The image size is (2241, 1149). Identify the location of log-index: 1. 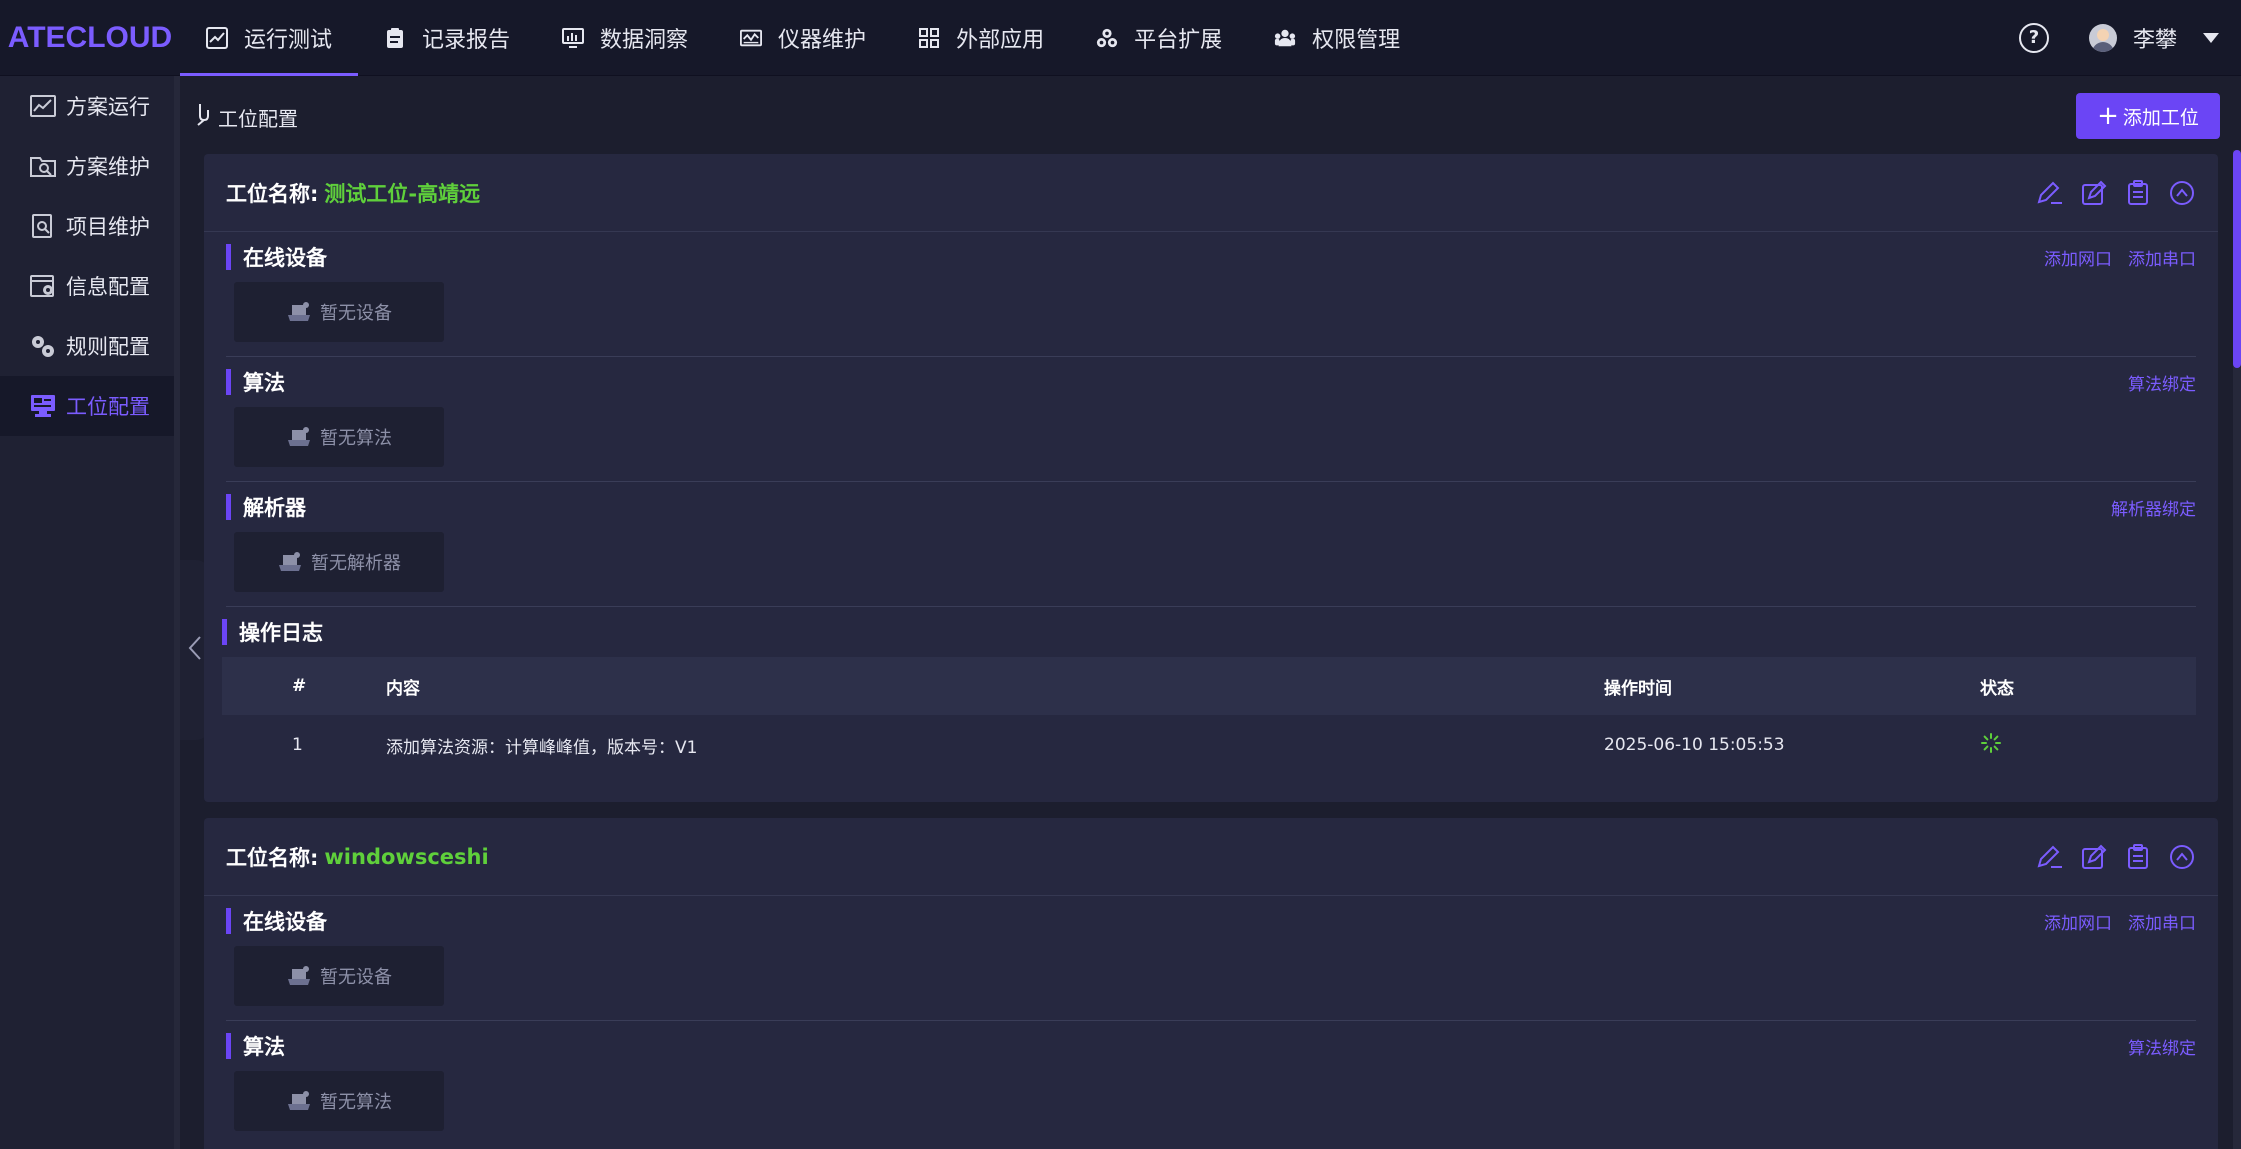
(297, 745).